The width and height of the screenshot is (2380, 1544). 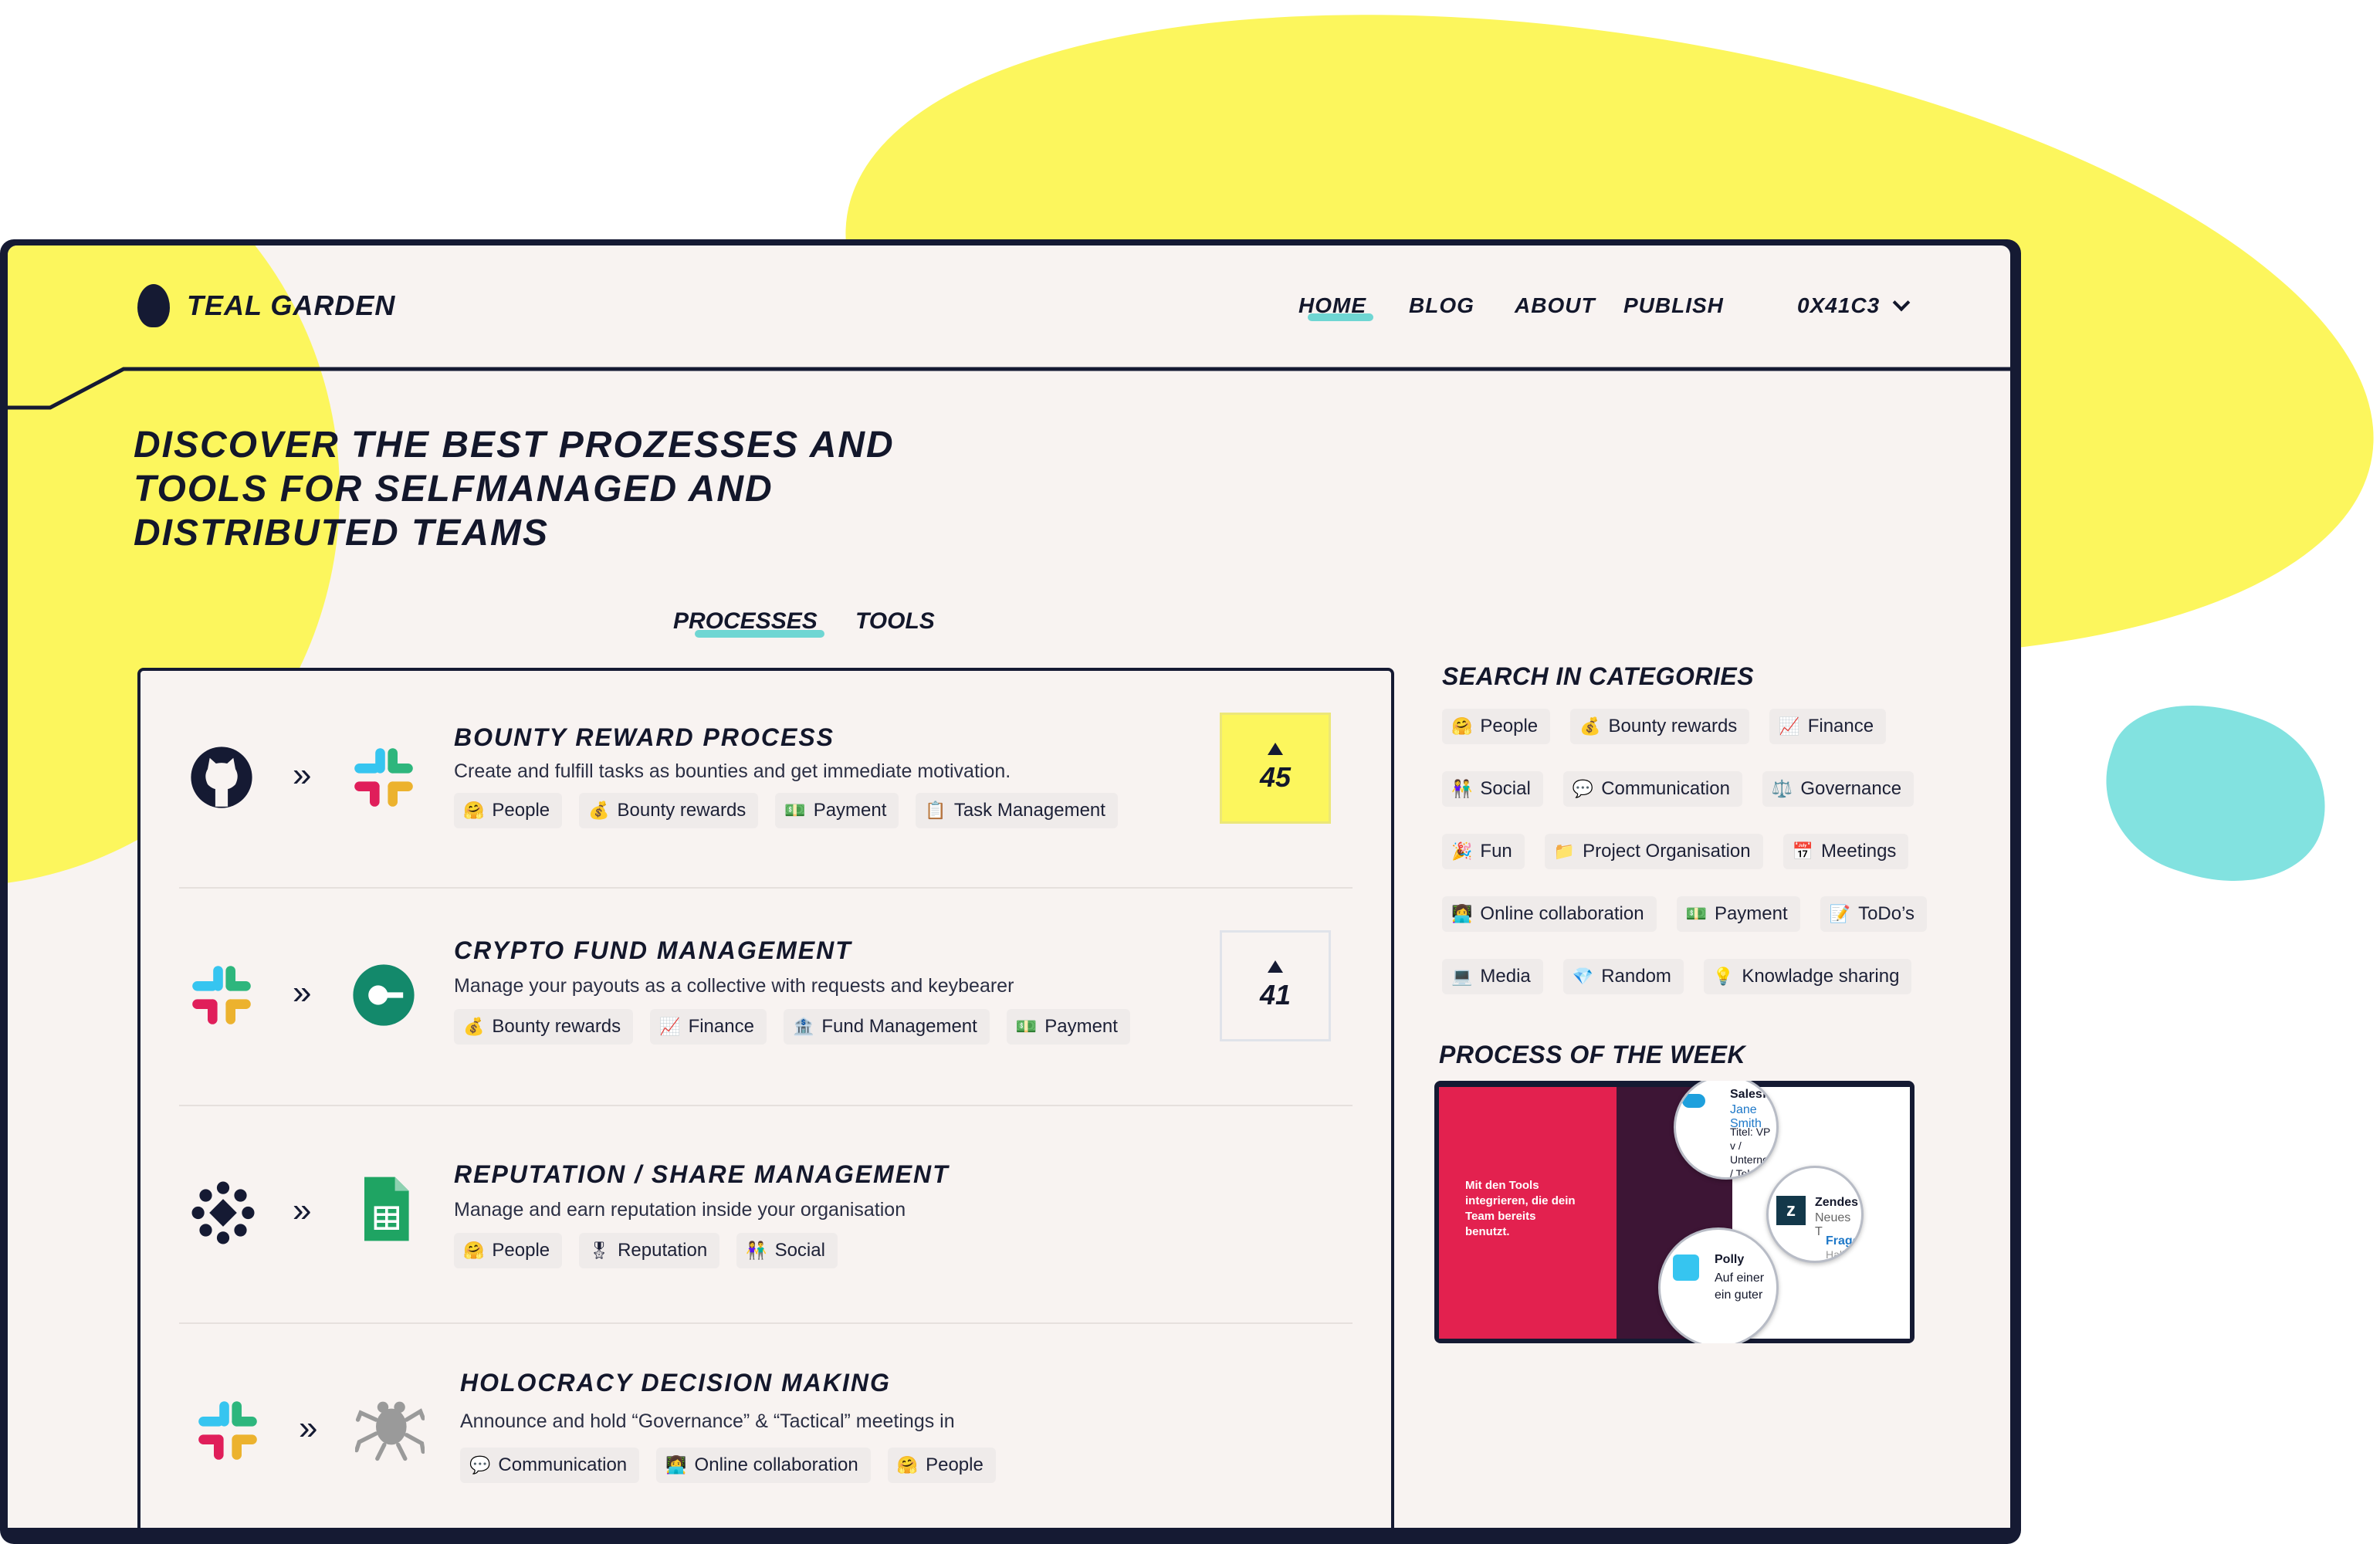 I want to click on tag-chip: 👫 Social, so click(x=787, y=1250).